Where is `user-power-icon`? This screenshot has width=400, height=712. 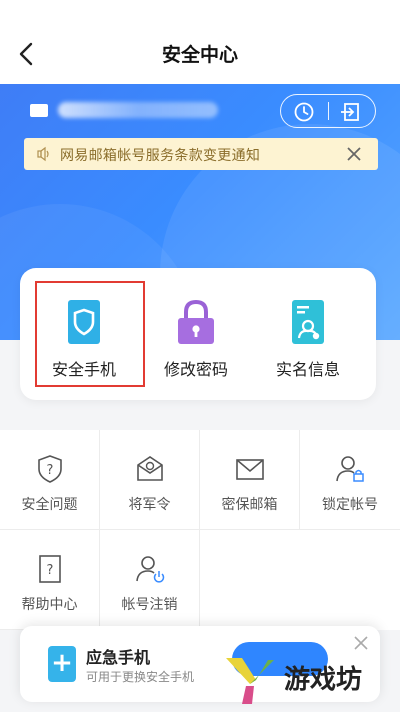
user-power-icon is located at coordinates (149, 569).